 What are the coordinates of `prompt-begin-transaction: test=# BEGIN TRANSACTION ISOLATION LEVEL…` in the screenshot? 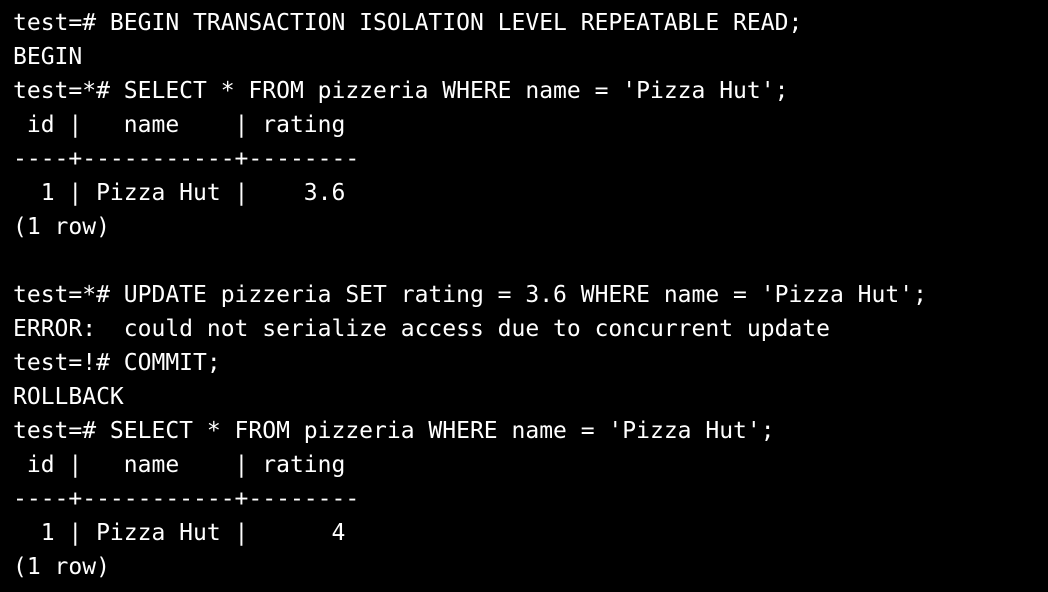 It's located at (408, 23).